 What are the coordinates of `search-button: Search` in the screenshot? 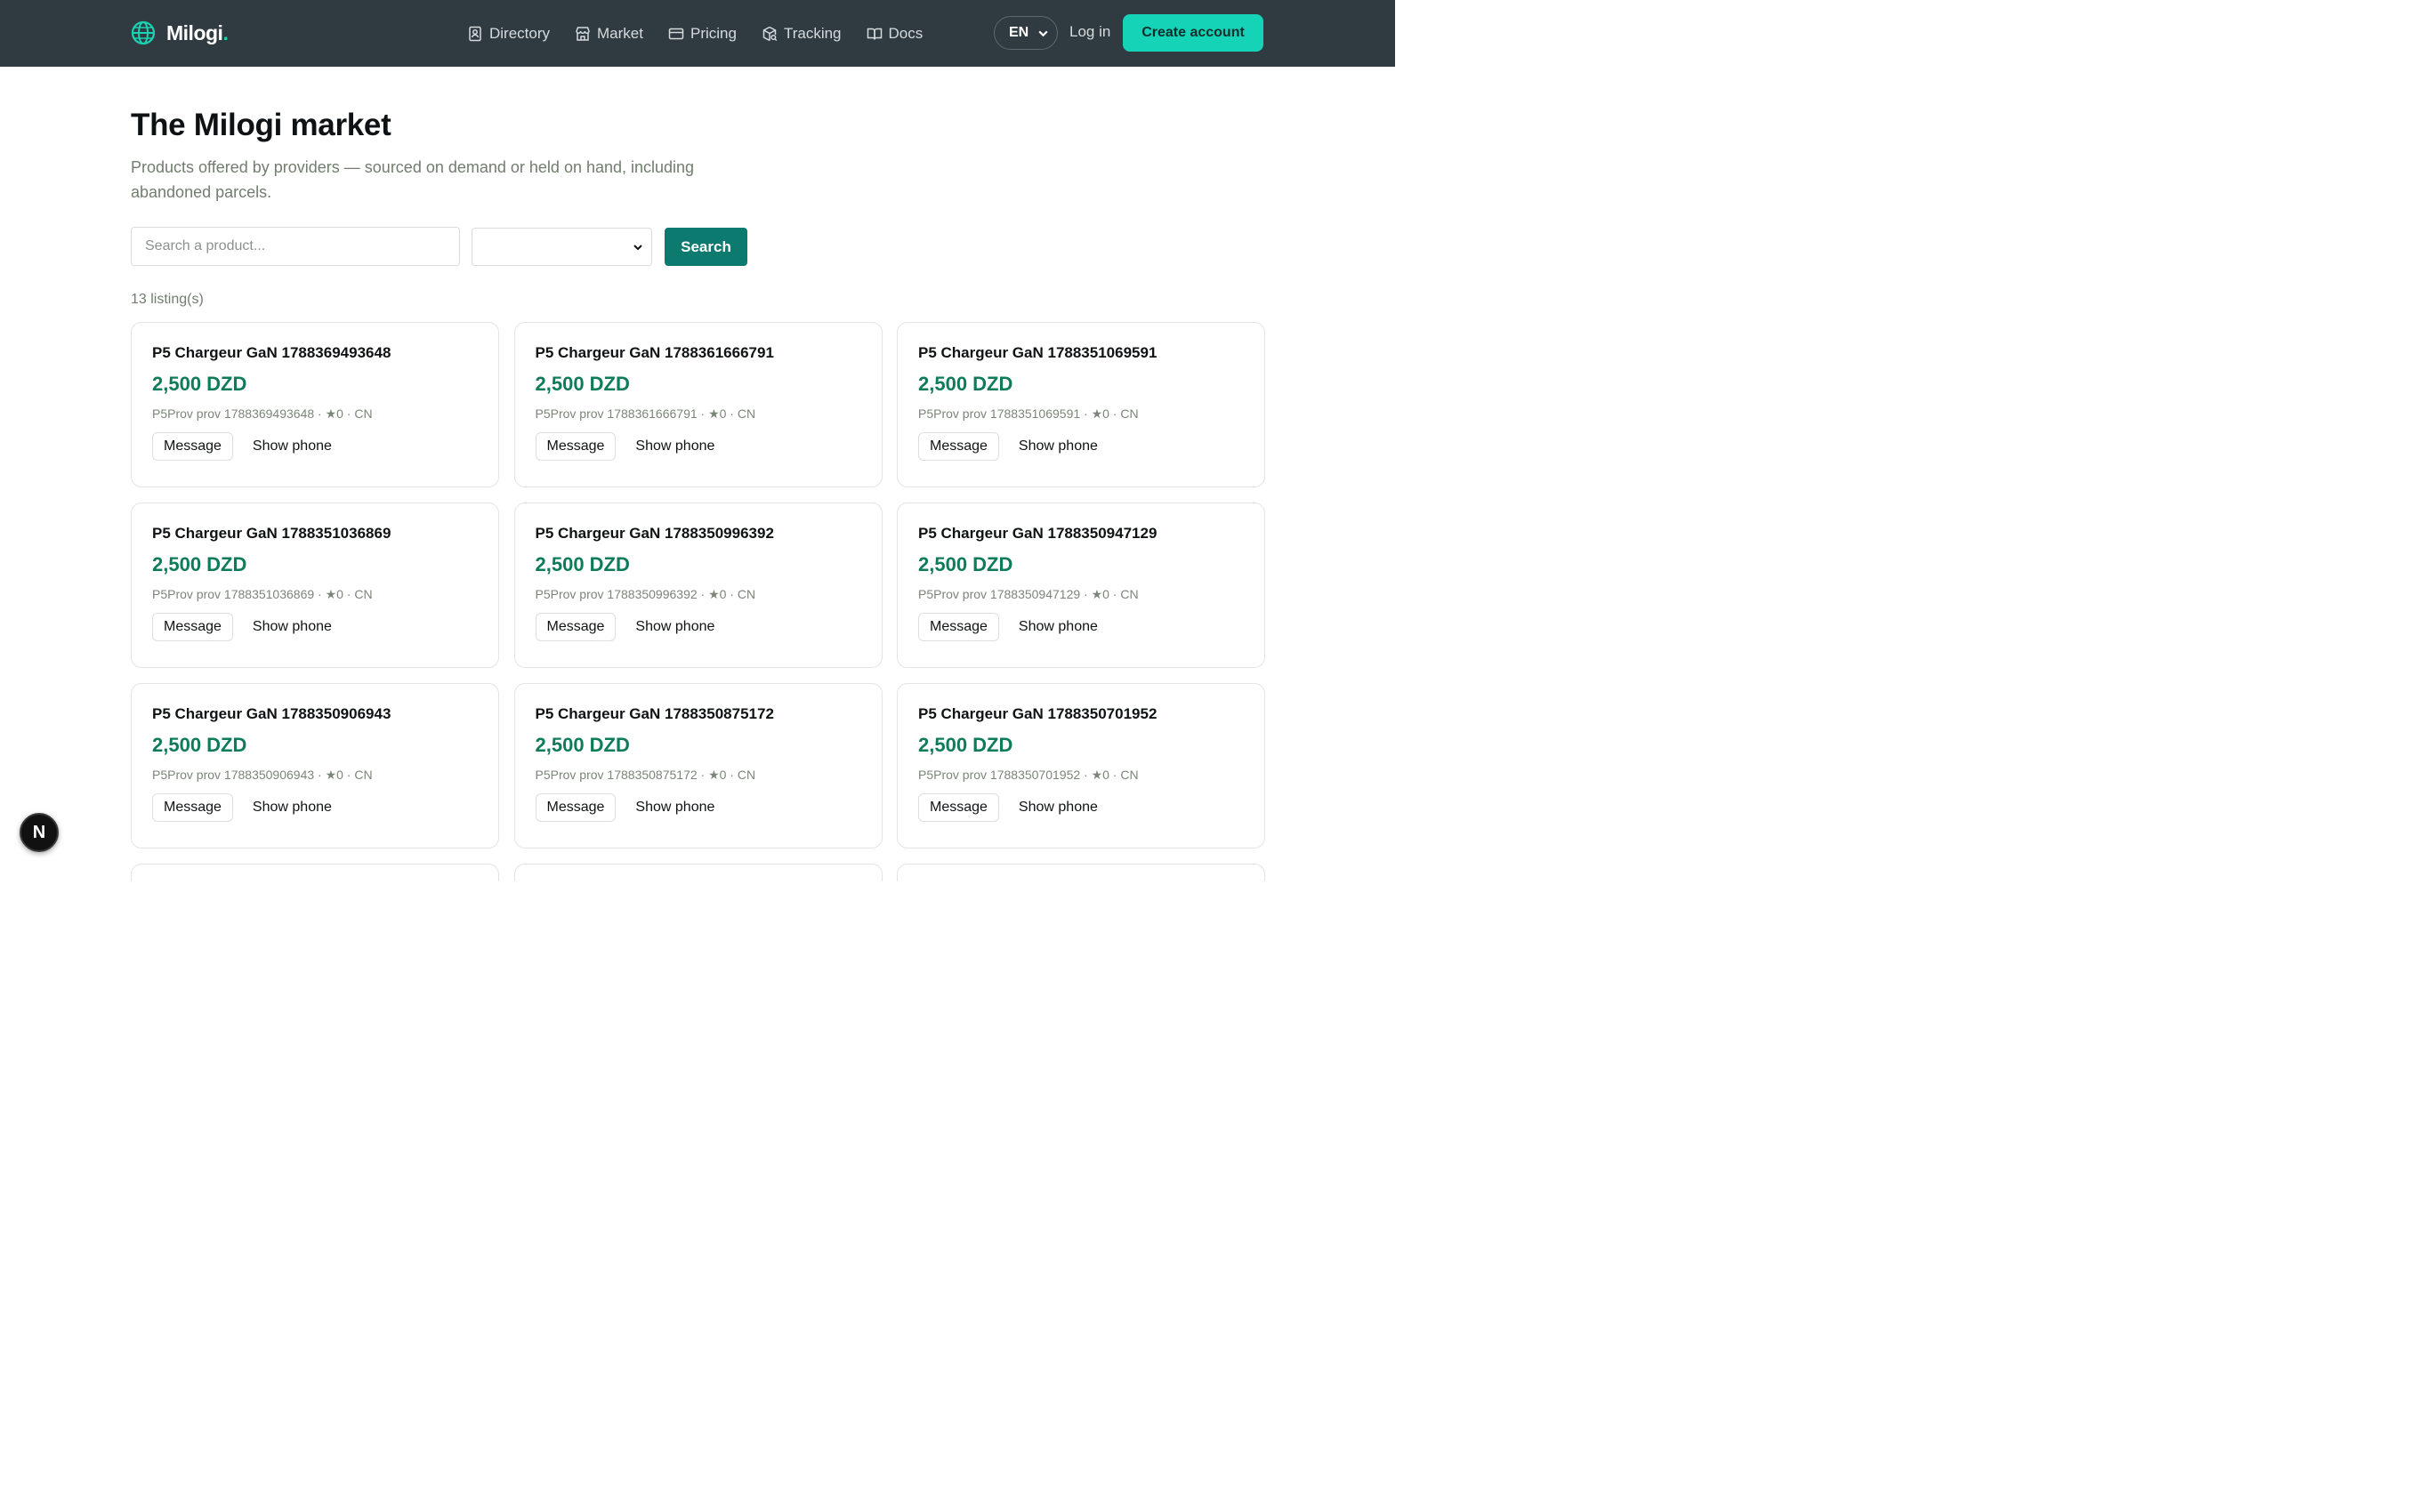 It's located at (706, 247).